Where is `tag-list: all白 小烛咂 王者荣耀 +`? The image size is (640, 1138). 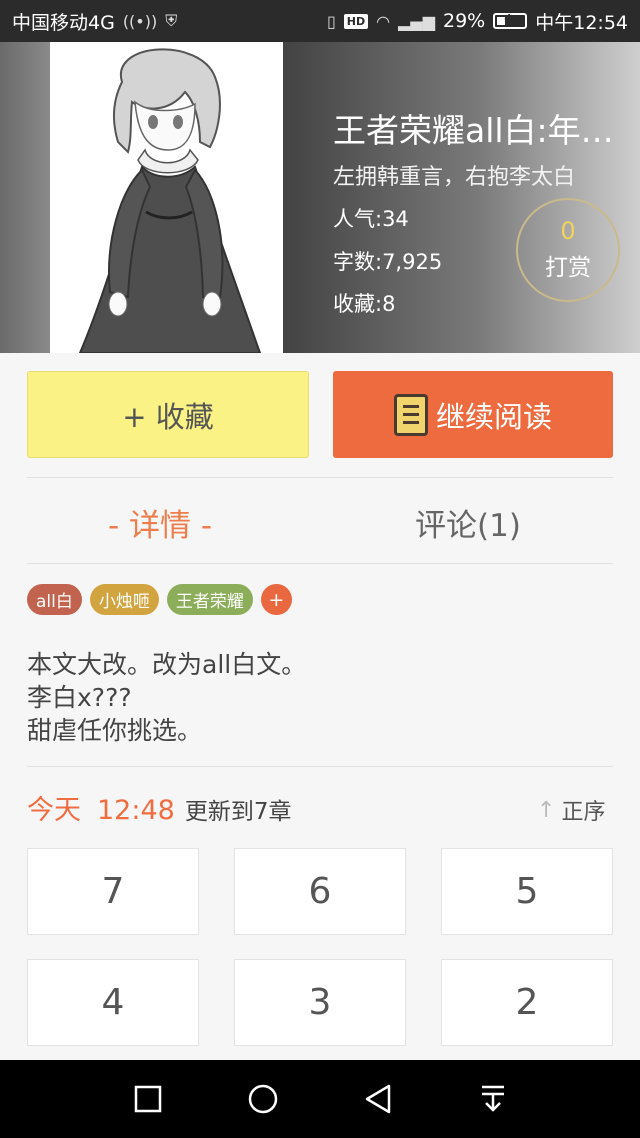 tag-list: all白 小烛咂 王者荣耀 + is located at coordinates (159, 599).